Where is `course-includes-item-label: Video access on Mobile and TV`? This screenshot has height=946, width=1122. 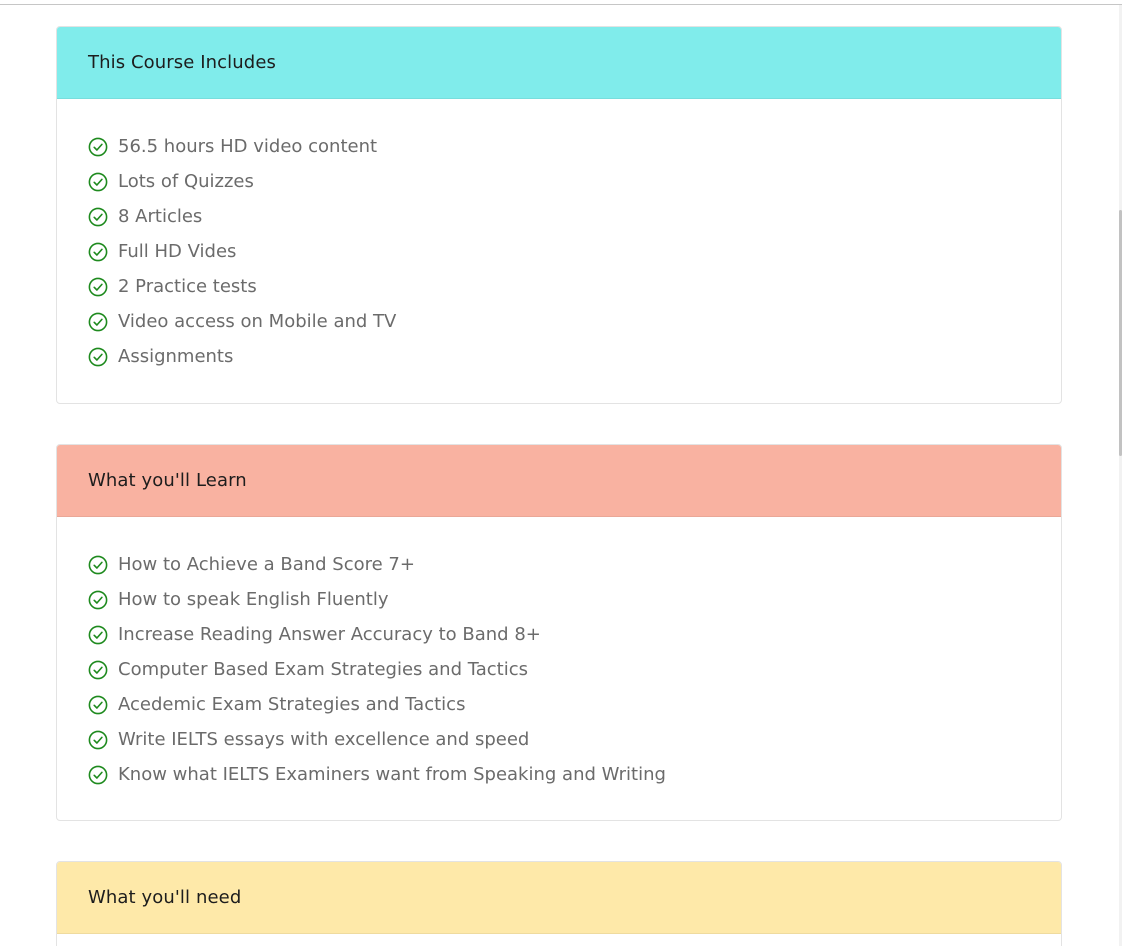
course-includes-item-label: Video access on Mobile and TV is located at coordinates (257, 321).